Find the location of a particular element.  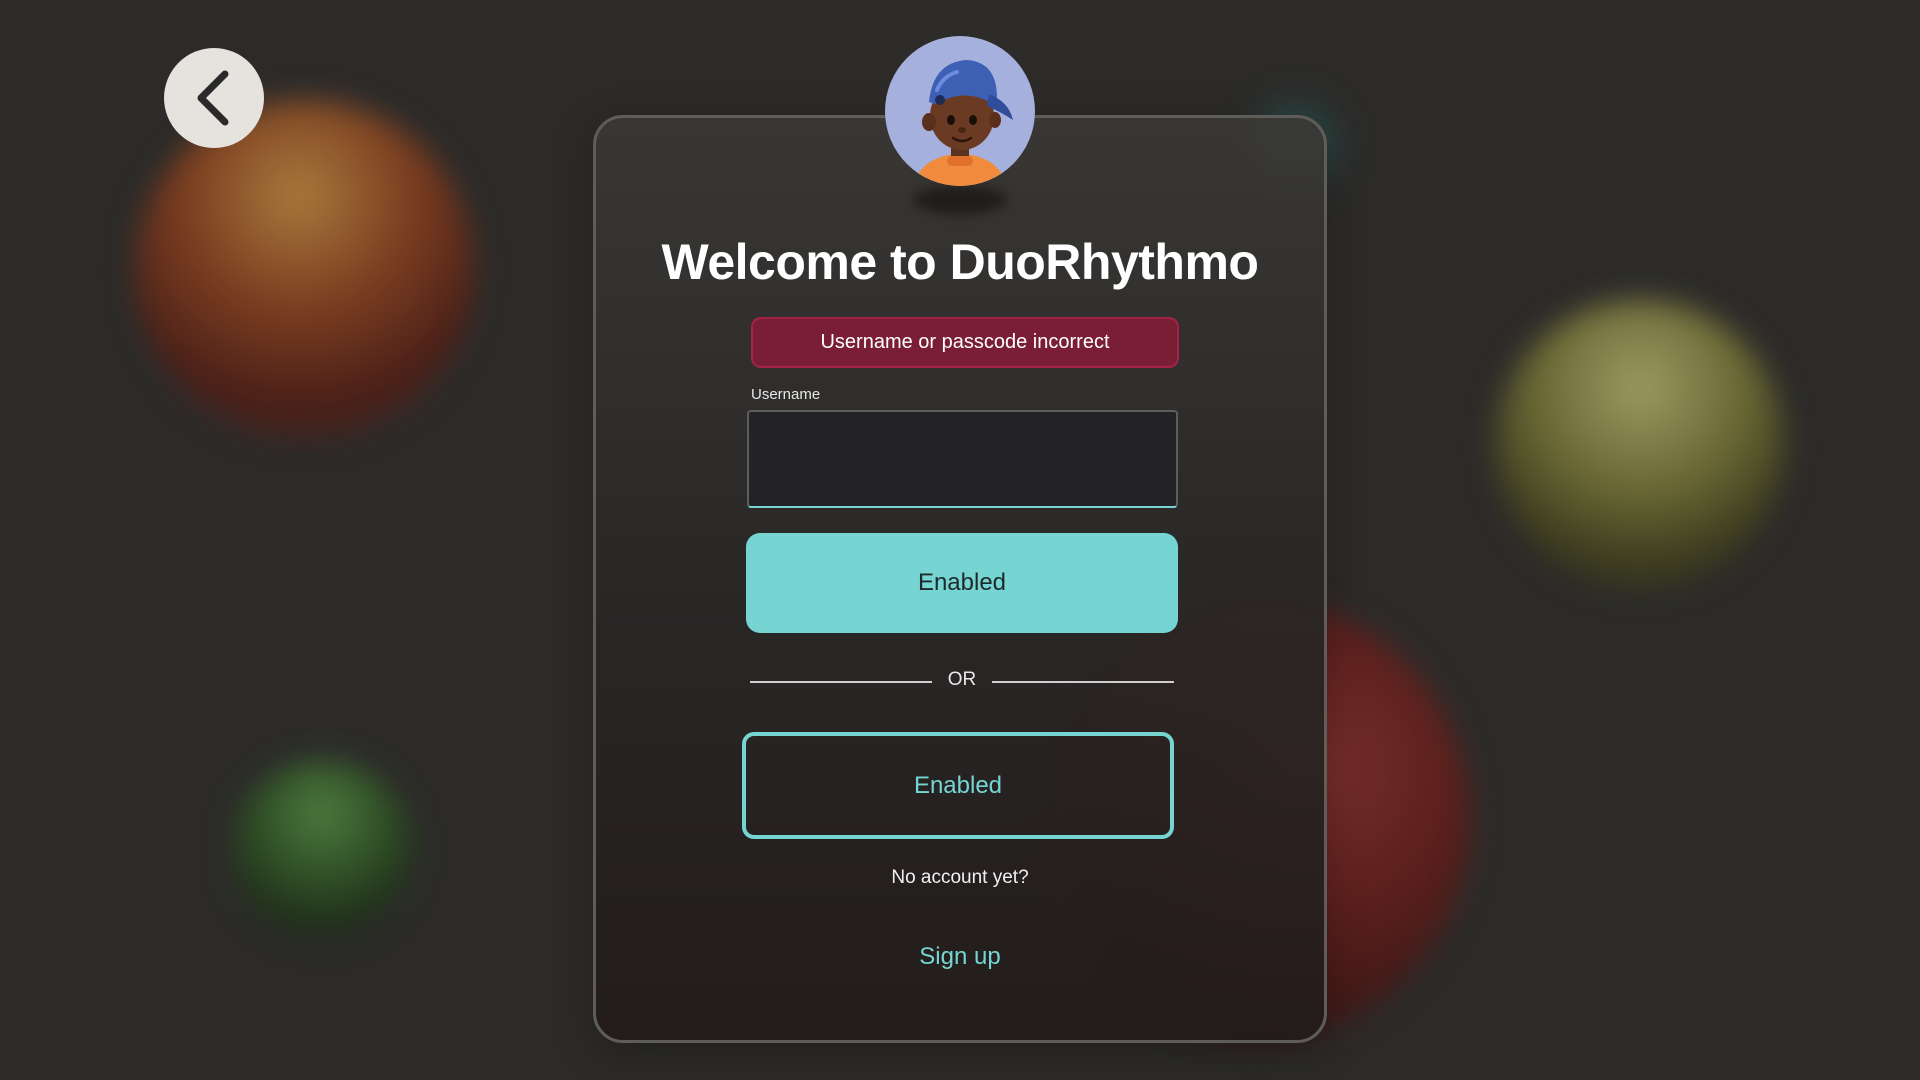

chevron-left-icon is located at coordinates (213, 98).